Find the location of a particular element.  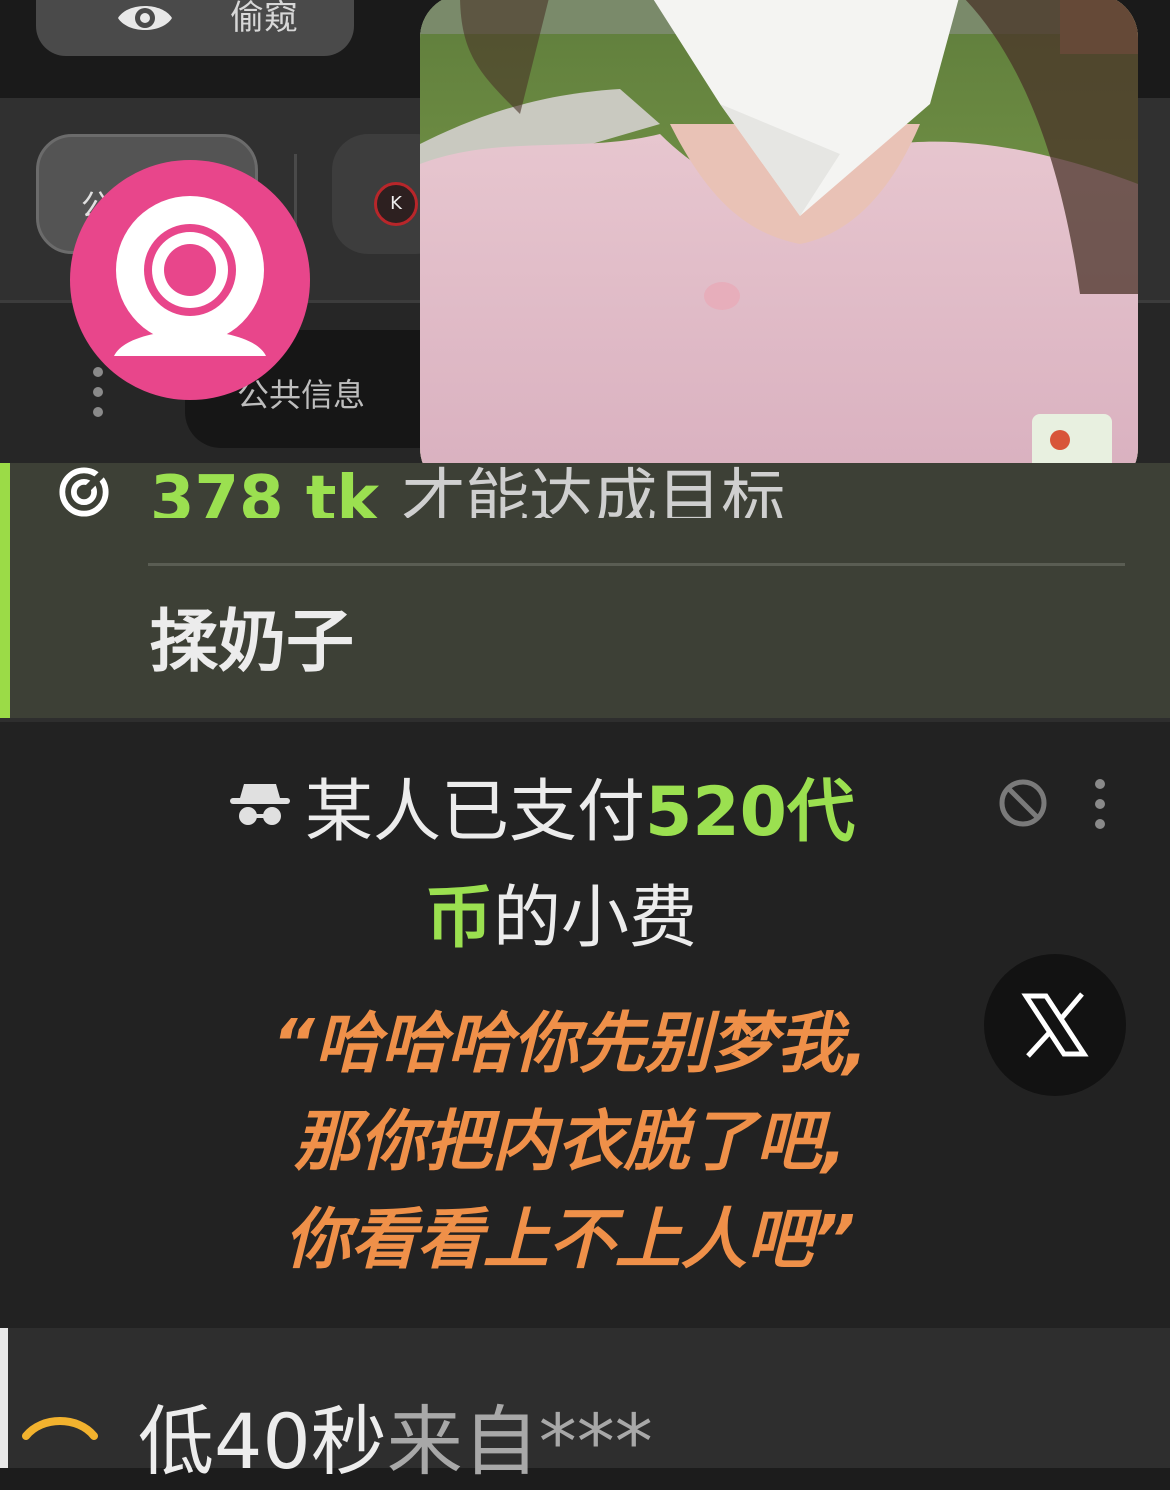

bottom-status-text: 低40秒来自*** is located at coordinates (395, 1435).